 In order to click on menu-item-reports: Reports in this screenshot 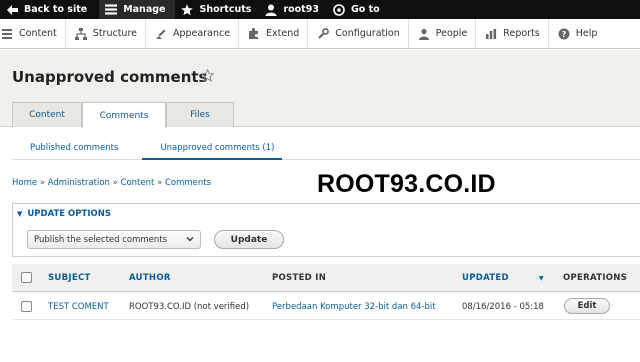, I will do `click(512, 33)`.